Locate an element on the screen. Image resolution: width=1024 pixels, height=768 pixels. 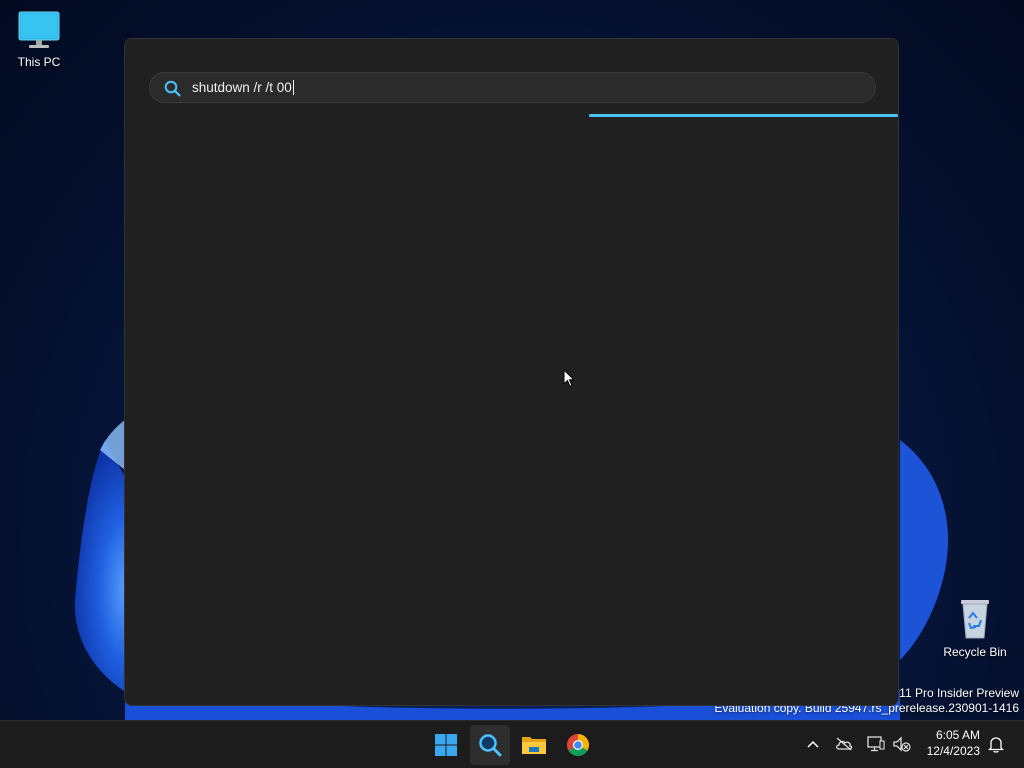
text-caret is located at coordinates (293, 87).